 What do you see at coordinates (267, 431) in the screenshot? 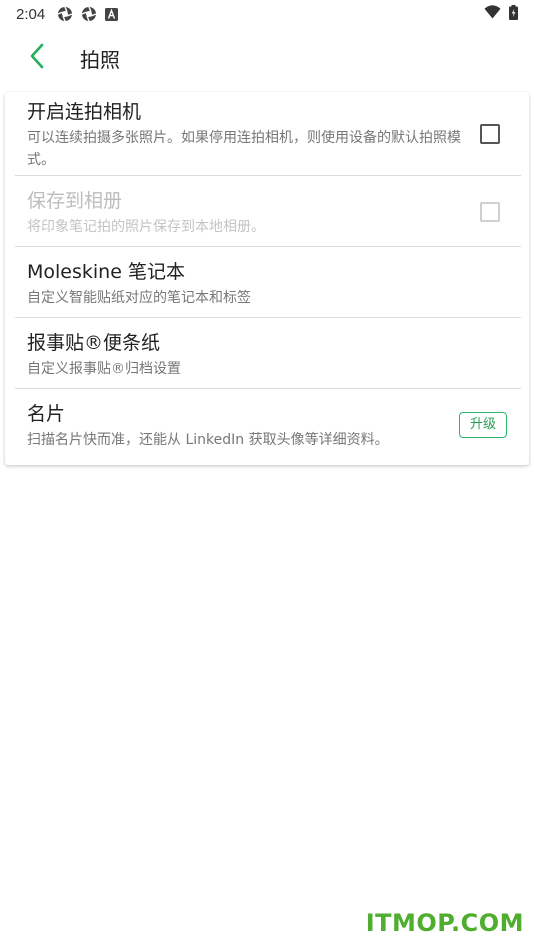
I see `setting-business-cards: 名片 扫描名片快而准，还能从 LinkedIn 获取头像等详细资料。 升级` at bounding box center [267, 431].